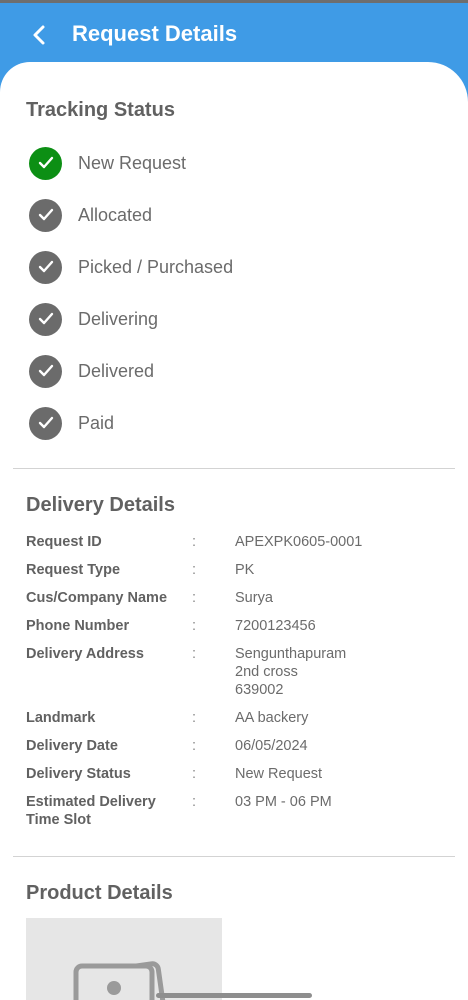  I want to click on image-placeholder-icon, so click(120, 980).